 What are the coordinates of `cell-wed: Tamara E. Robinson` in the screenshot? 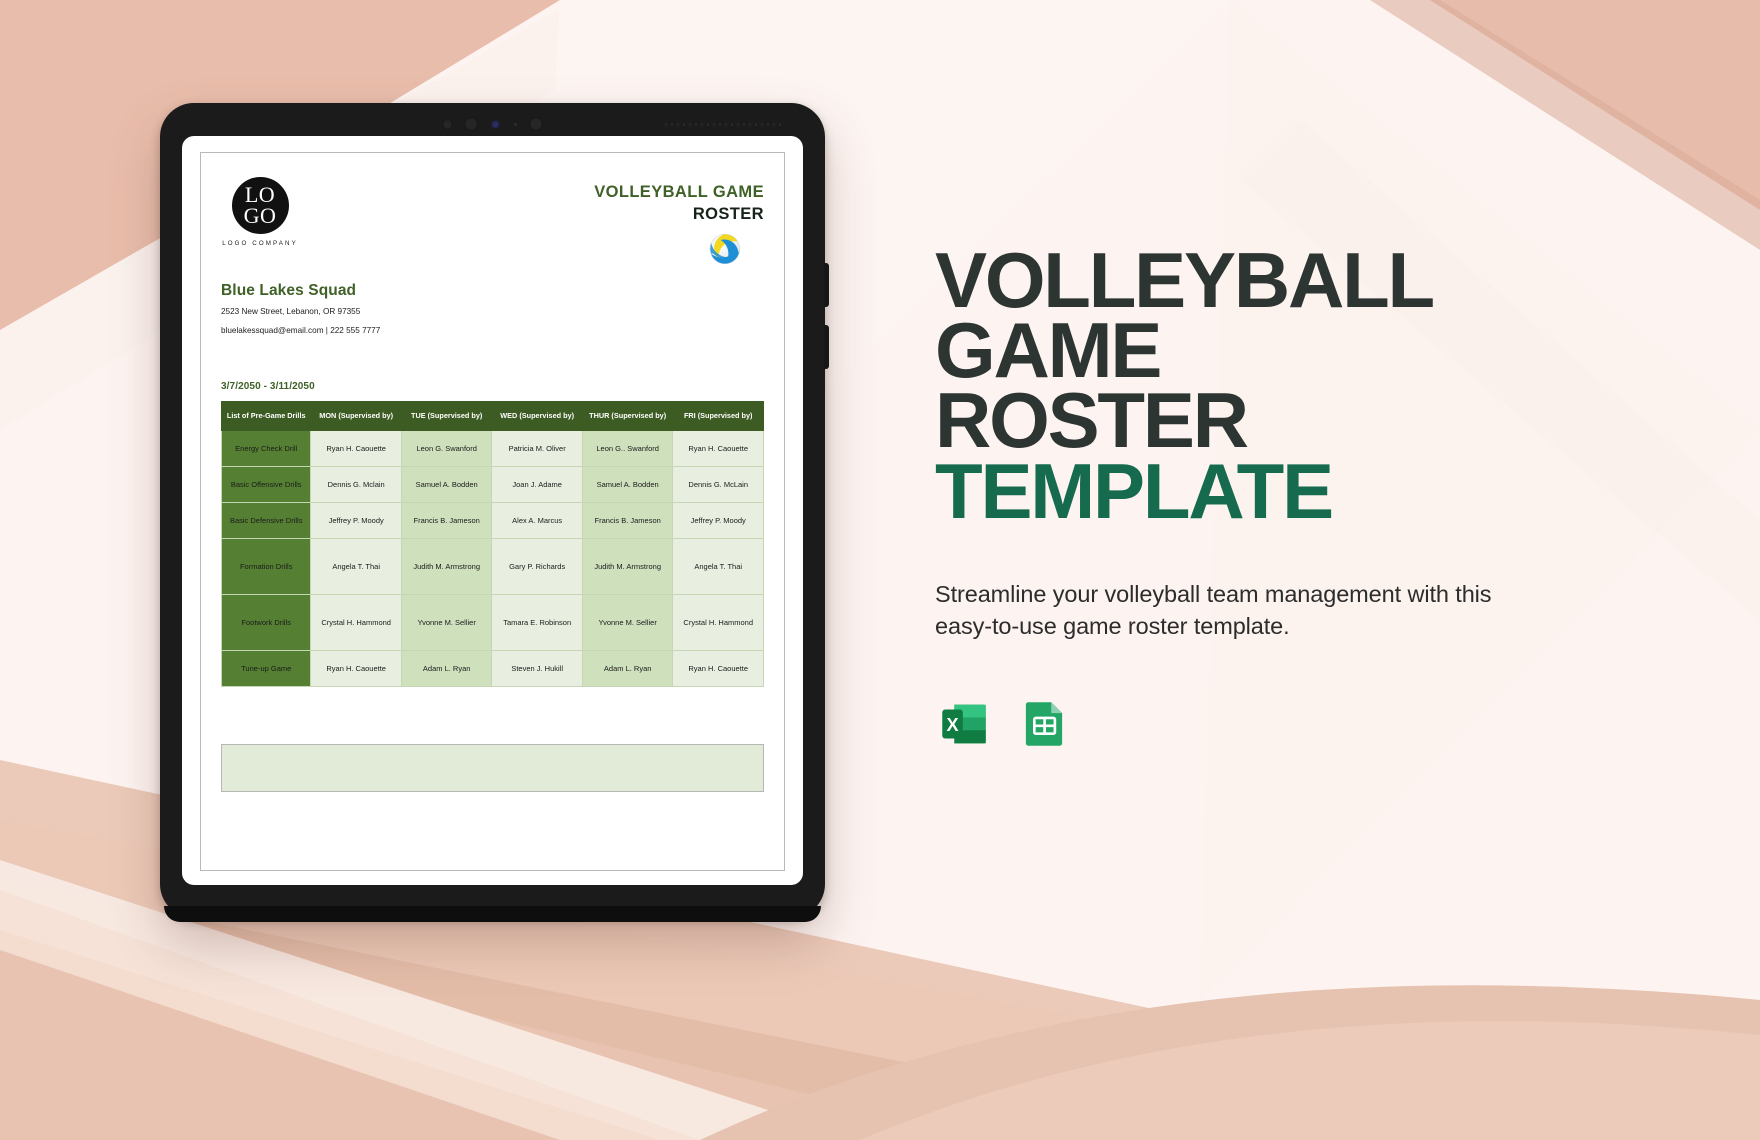 It's located at (537, 623).